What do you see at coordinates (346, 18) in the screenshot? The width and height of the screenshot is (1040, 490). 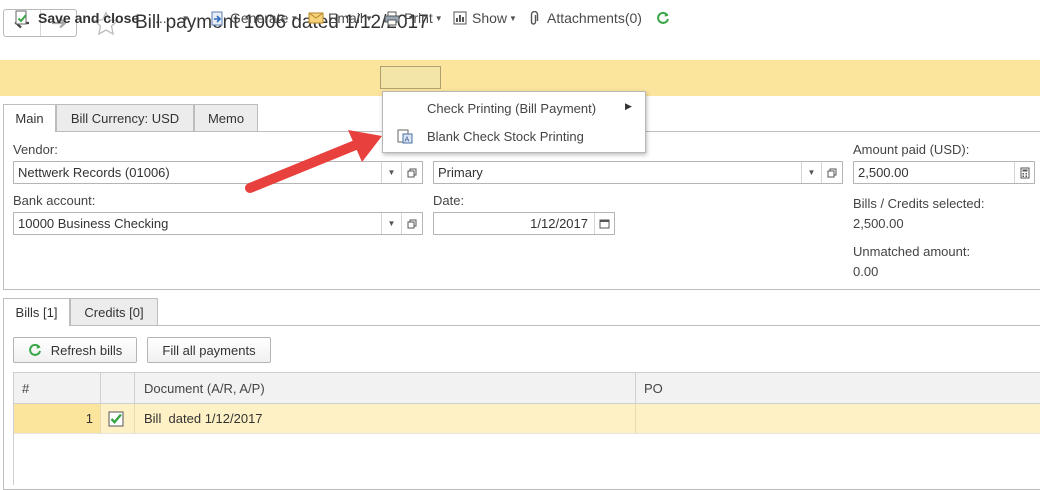 I see `email-label: Email` at bounding box center [346, 18].